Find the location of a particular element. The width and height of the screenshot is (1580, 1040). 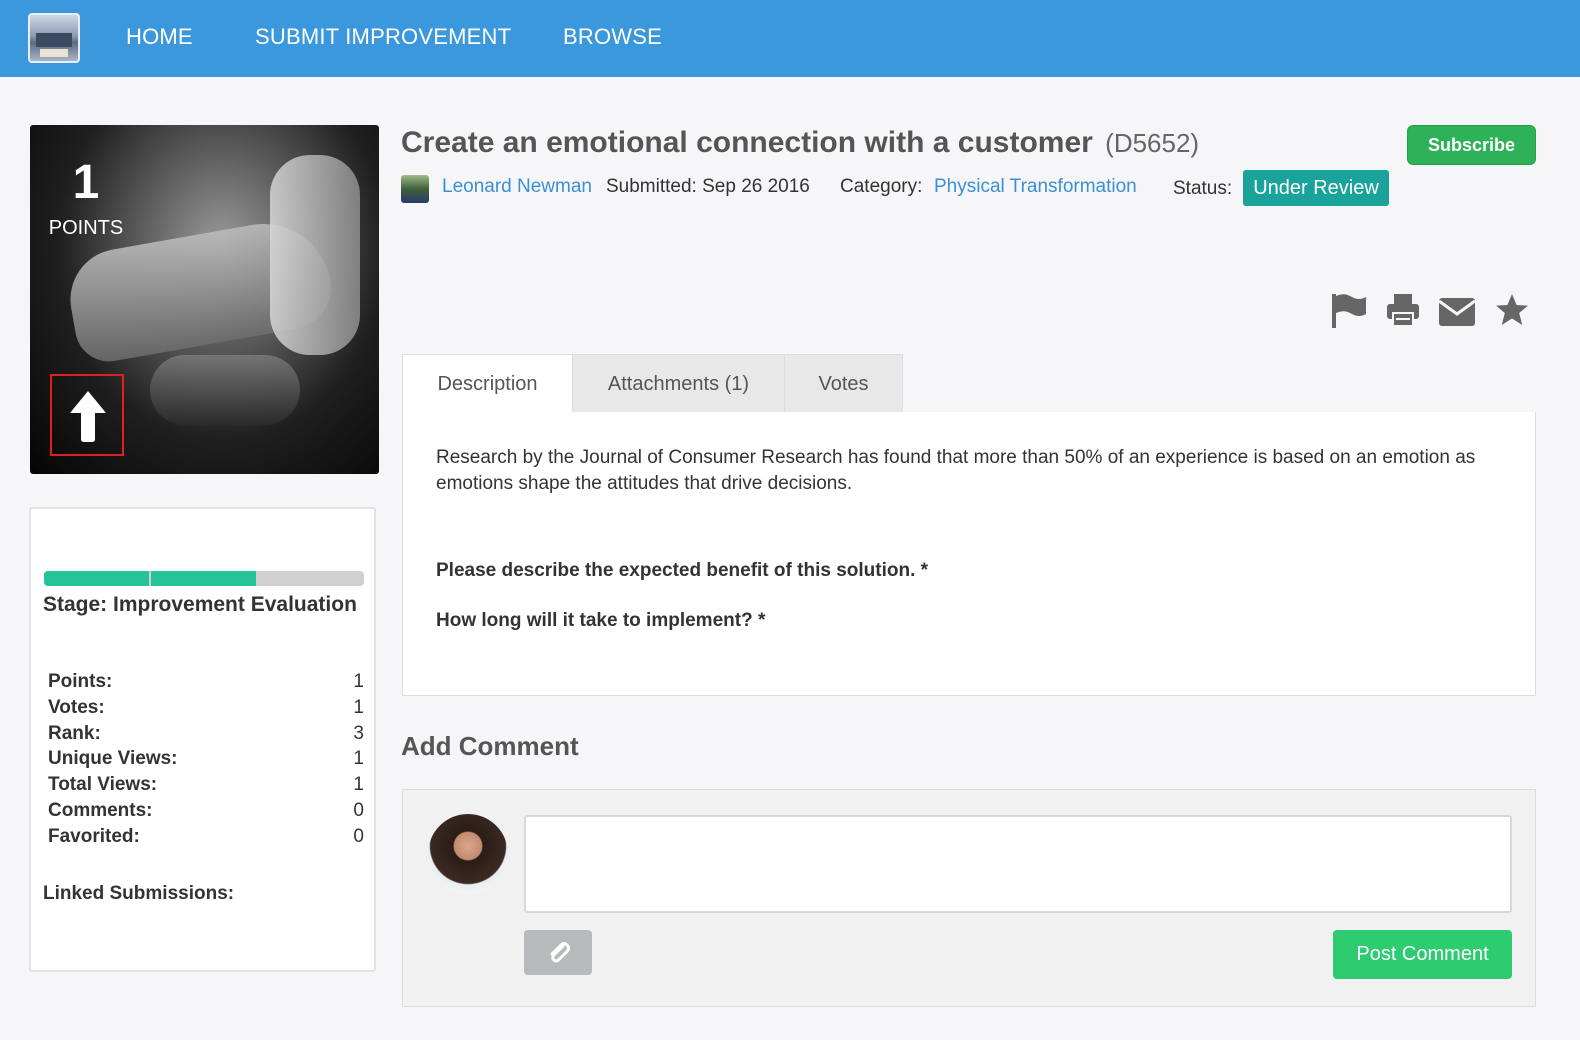

paperclip-icon is located at coordinates (560, 952).